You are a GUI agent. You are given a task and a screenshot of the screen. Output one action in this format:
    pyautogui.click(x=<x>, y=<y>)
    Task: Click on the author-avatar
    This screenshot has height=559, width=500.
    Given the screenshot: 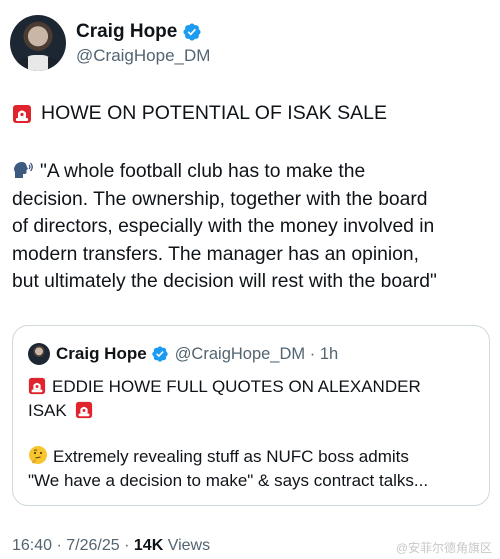 What is the action you would take?
    pyautogui.click(x=38, y=43)
    